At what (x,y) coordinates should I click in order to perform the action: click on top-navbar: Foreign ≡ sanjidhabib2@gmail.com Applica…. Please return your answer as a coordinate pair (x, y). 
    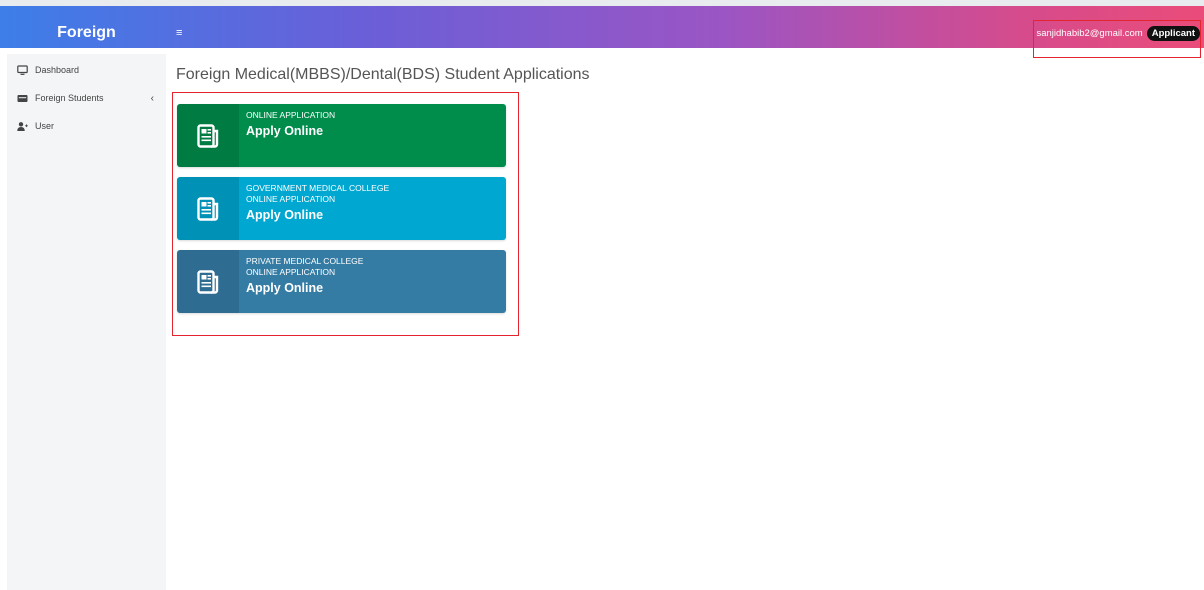
    Looking at the image, I should click on (602, 24).